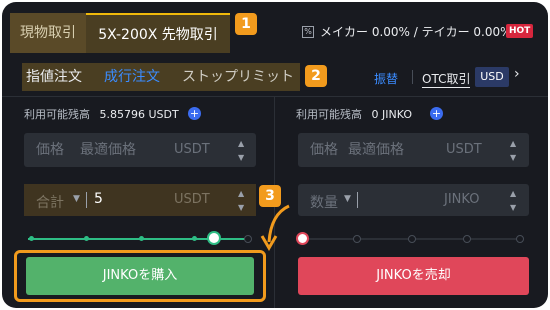 The image size is (550, 310). I want to click on tab-futures-label: 5X-200X 先物取引, so click(158, 35).